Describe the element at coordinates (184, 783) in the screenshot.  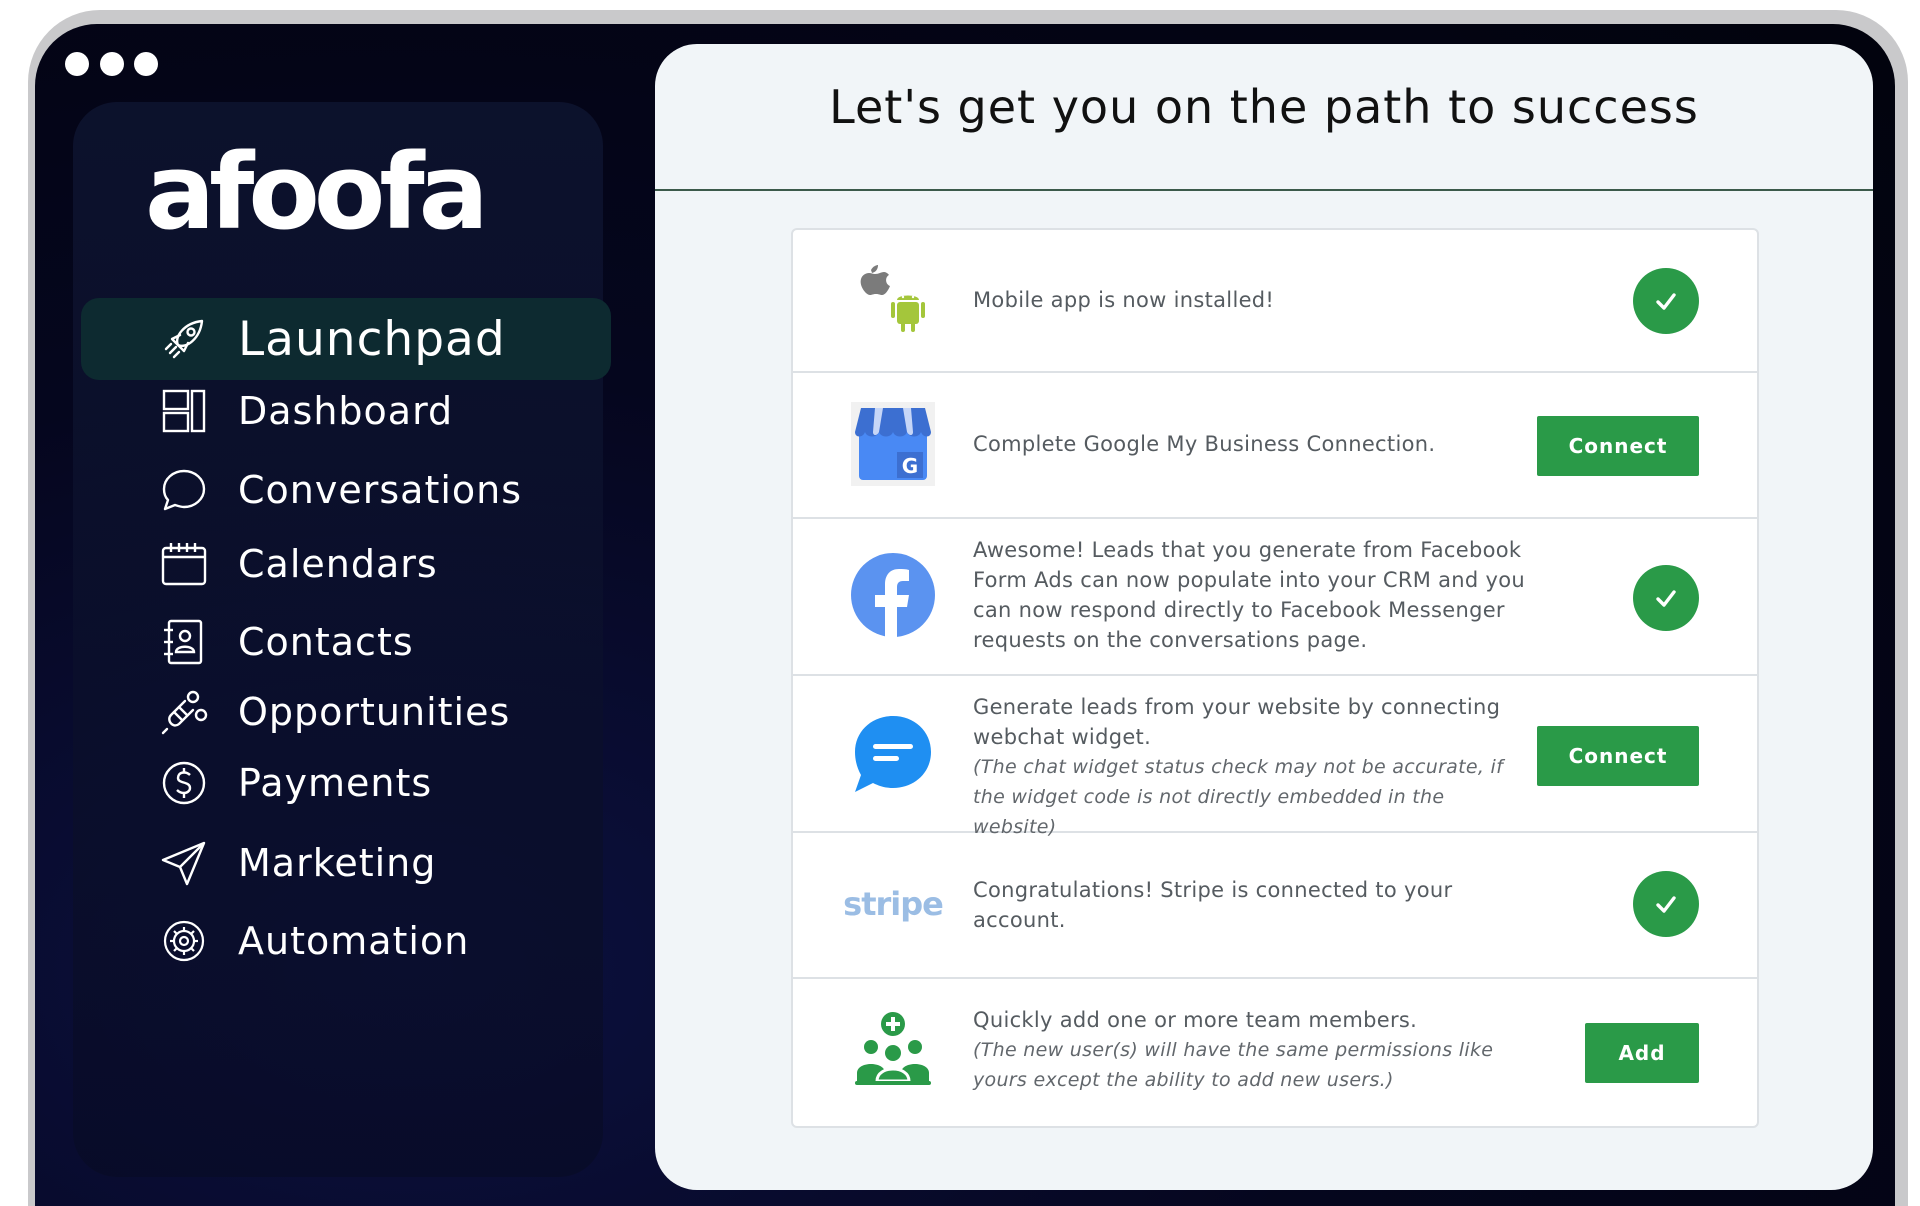
I see `dollar-circle-icon` at that location.